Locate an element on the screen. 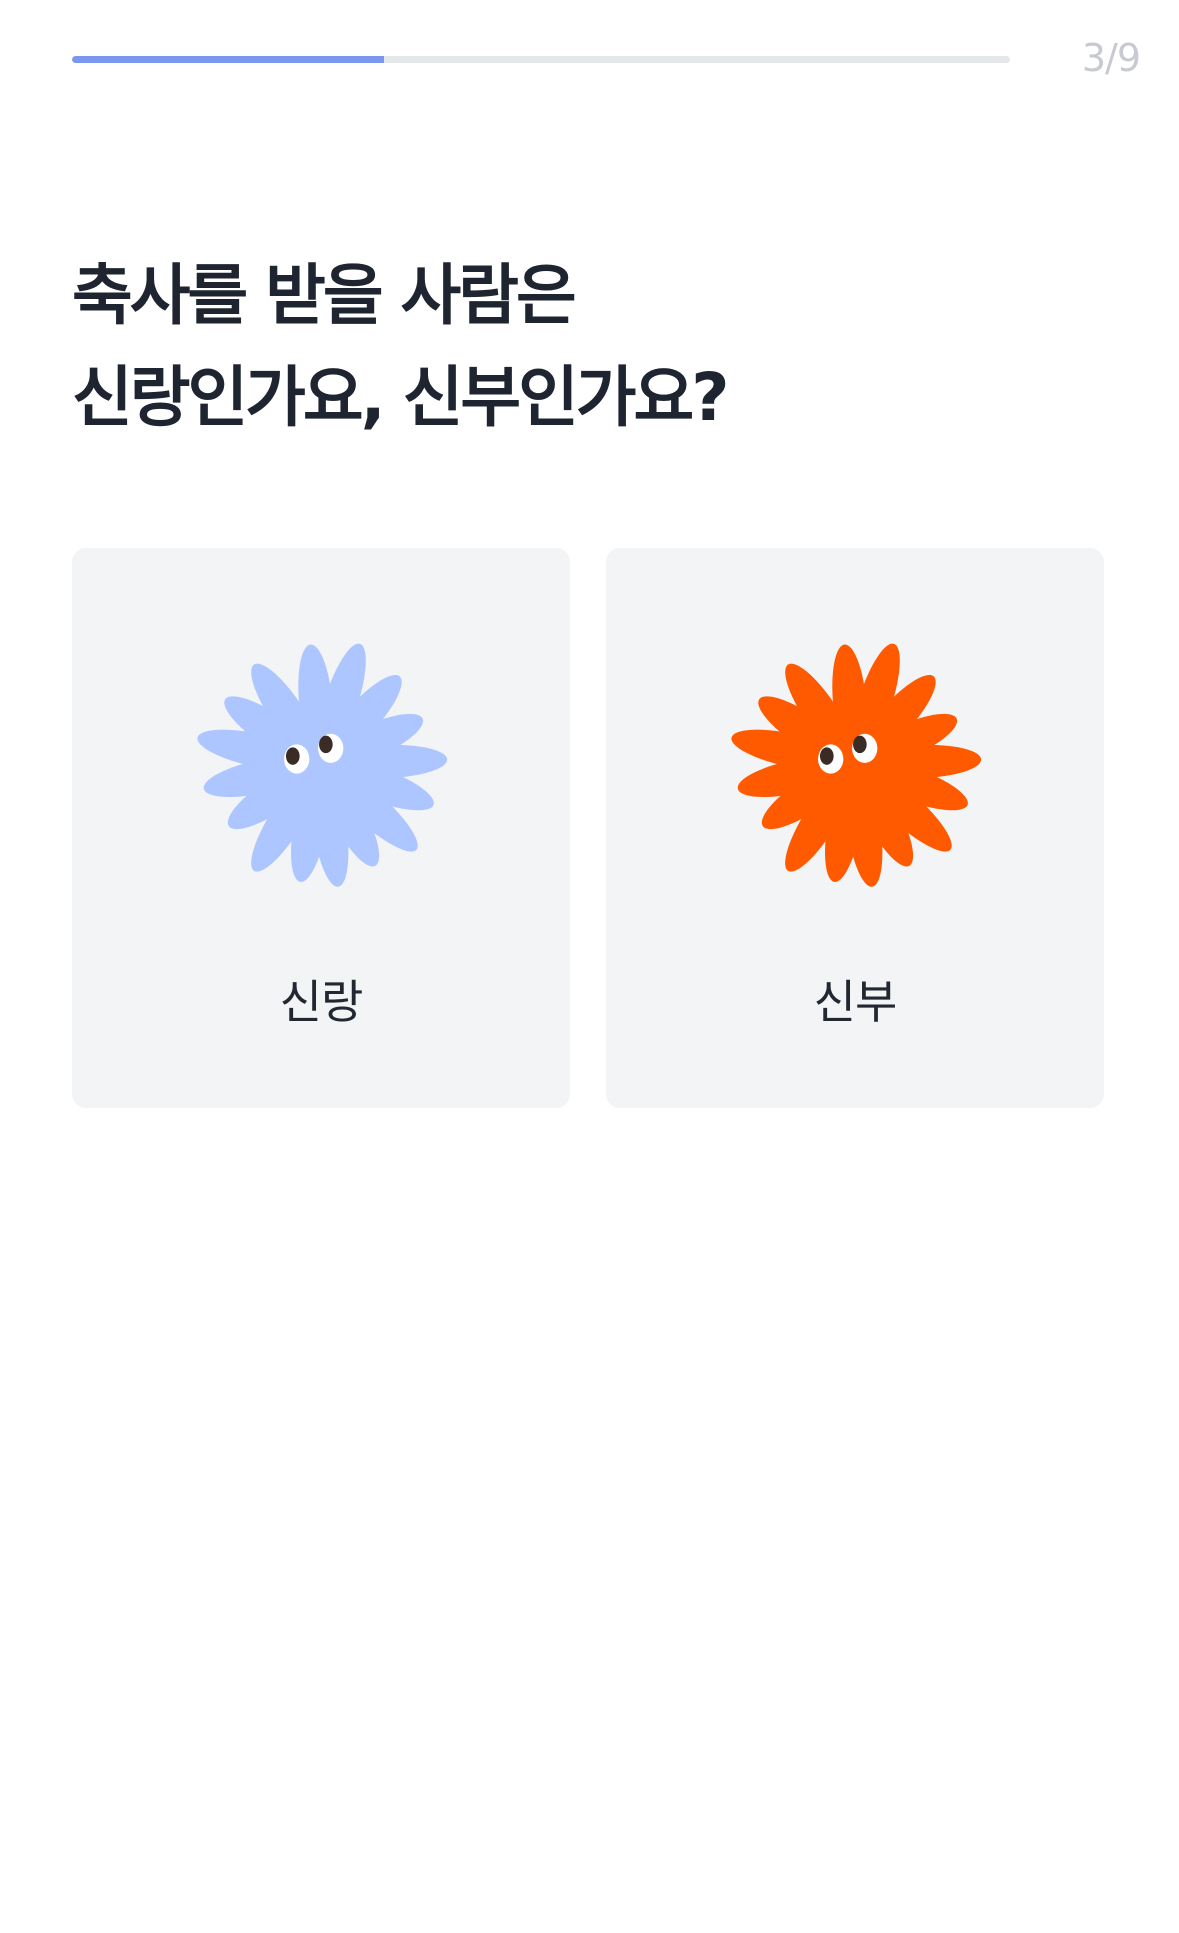 The width and height of the screenshot is (1179, 1933). orange-flower-mascot-icon is located at coordinates (856, 765).